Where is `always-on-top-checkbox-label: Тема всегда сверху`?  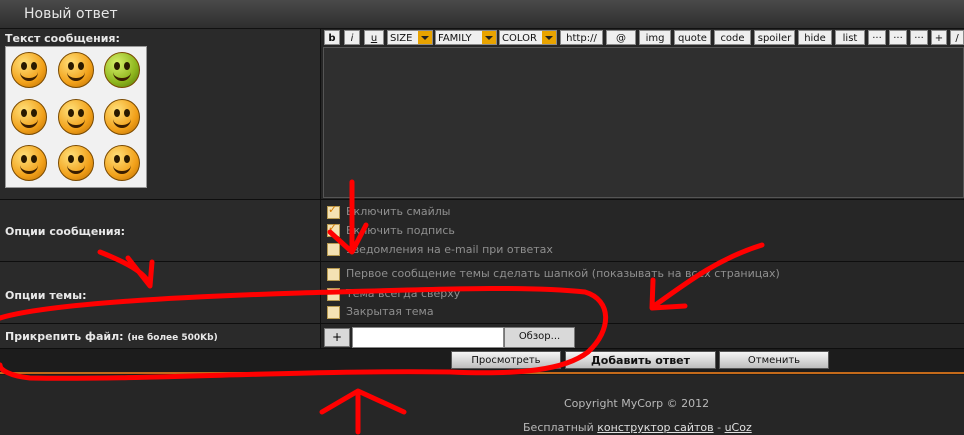
always-on-top-checkbox-label: Тема всегда сверху is located at coordinates (403, 293).